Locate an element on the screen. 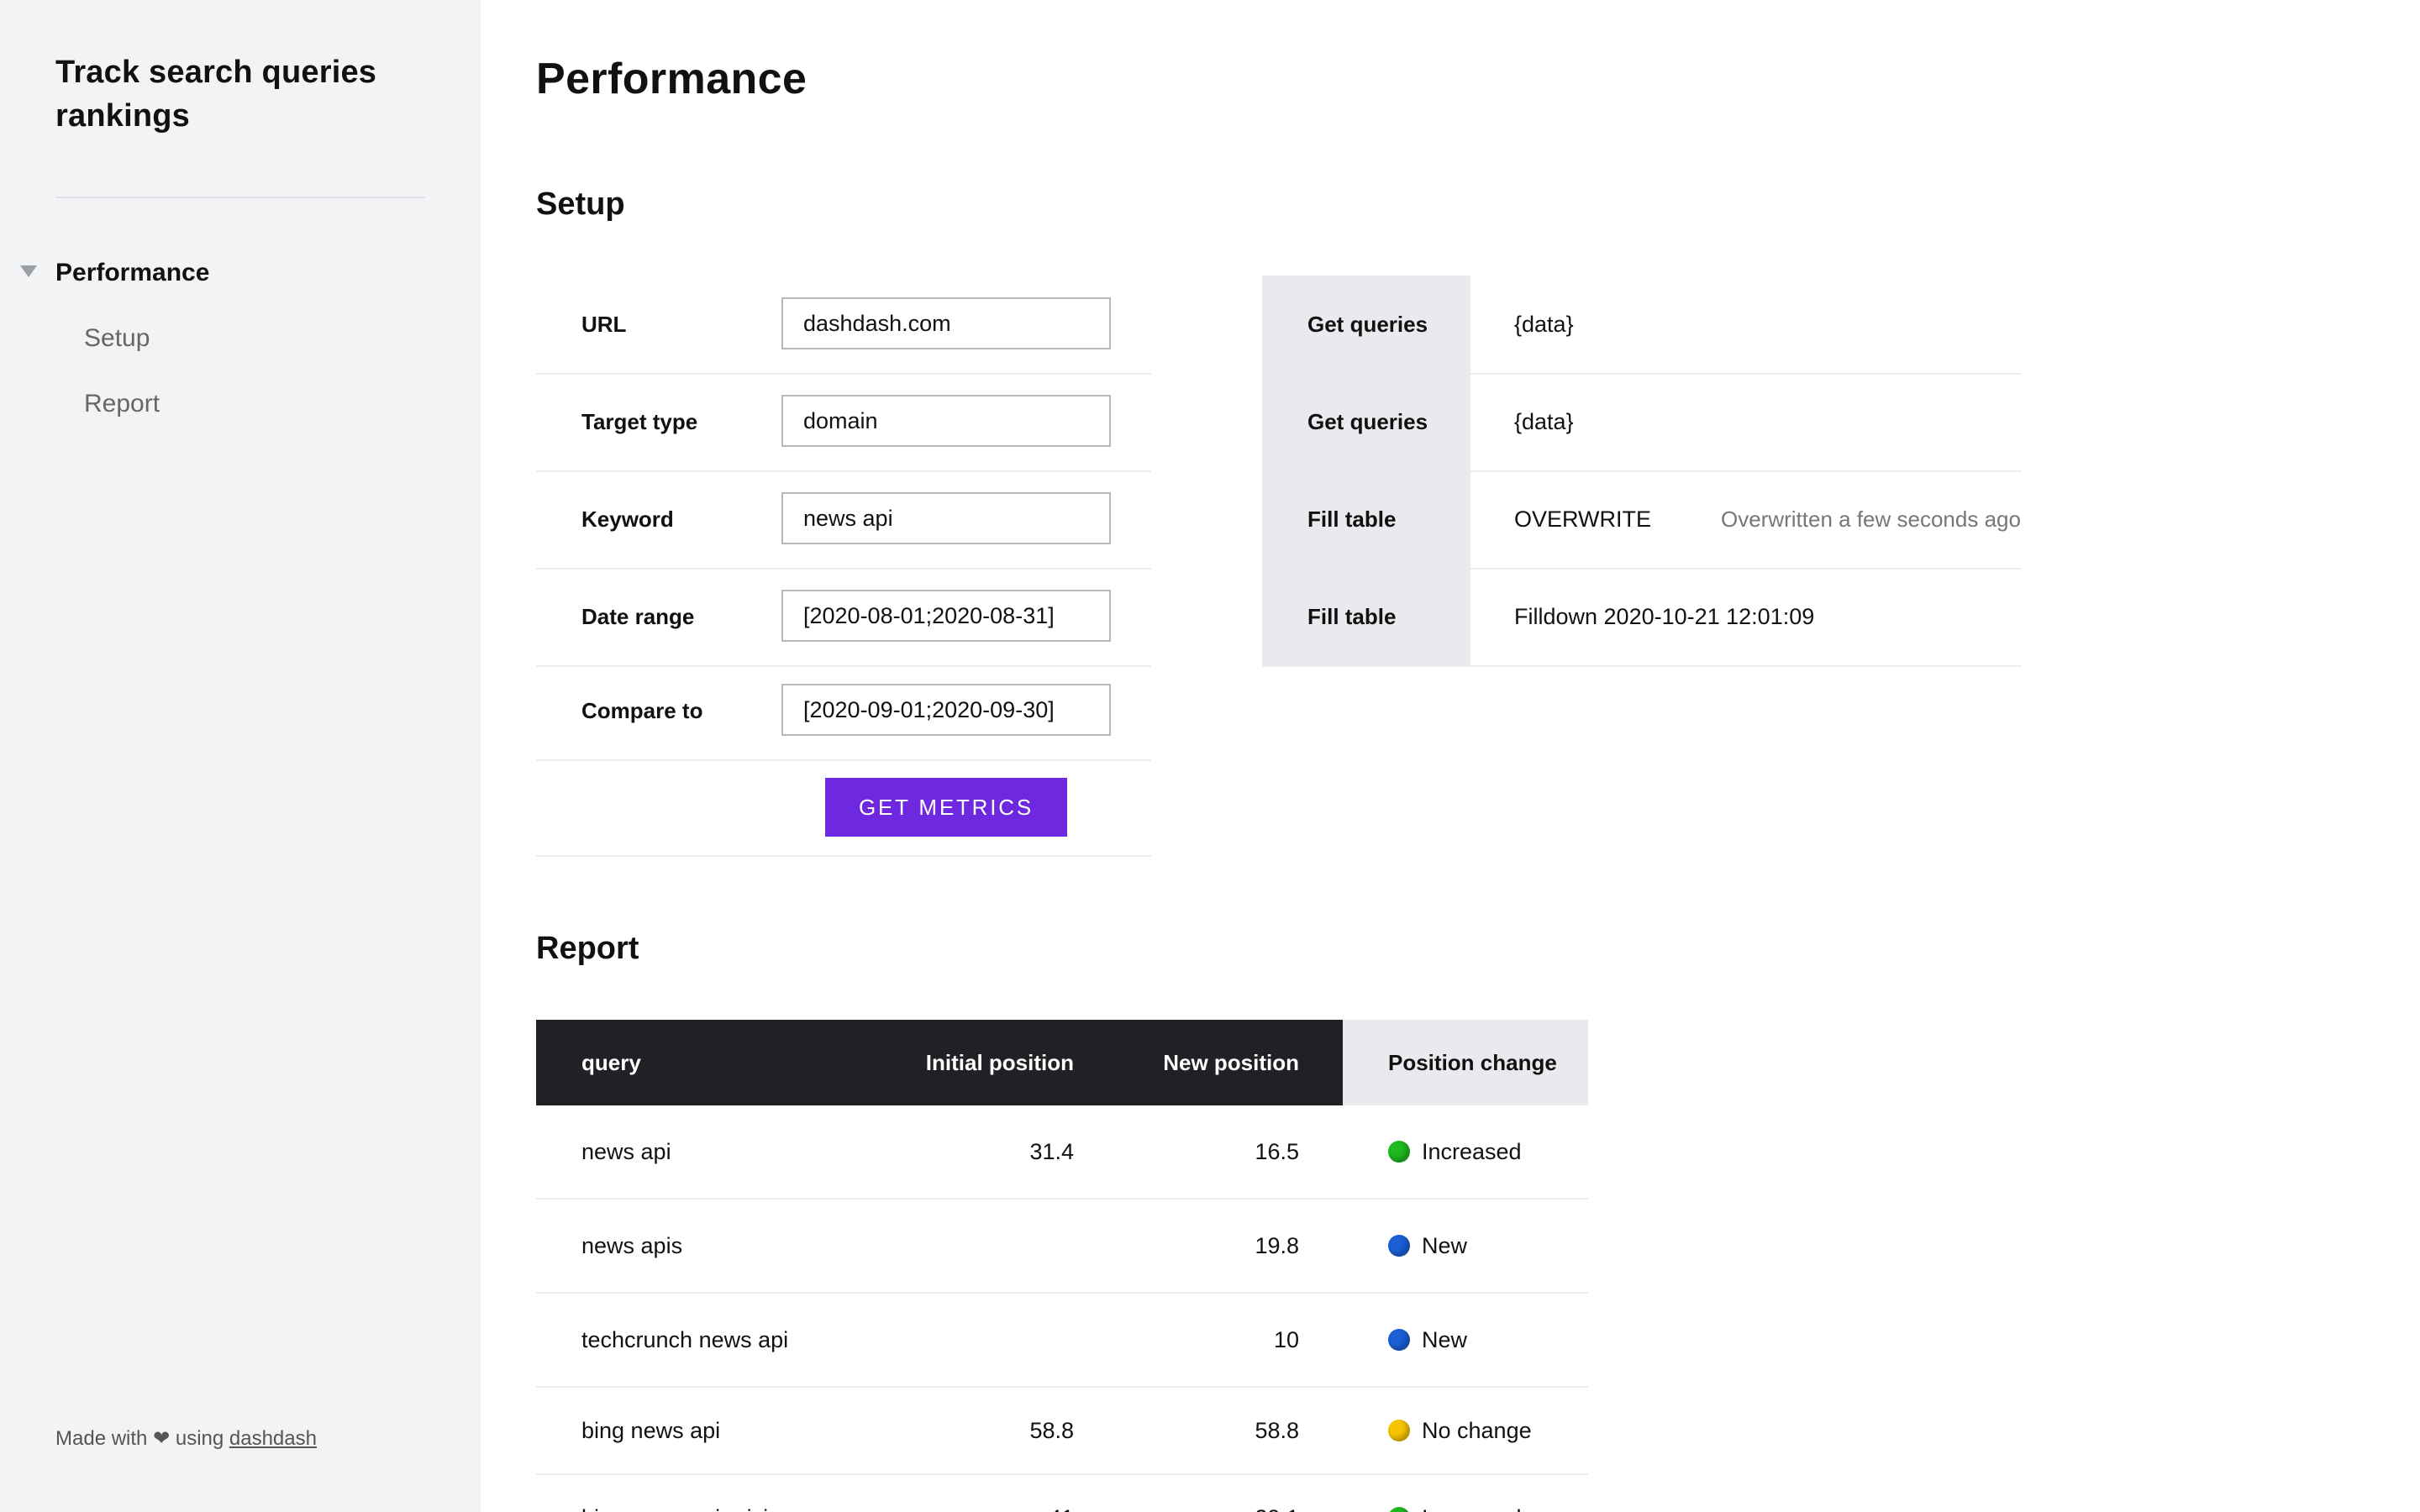 The height and width of the screenshot is (1512, 2420). setup-heading: Setup is located at coordinates (581, 204).